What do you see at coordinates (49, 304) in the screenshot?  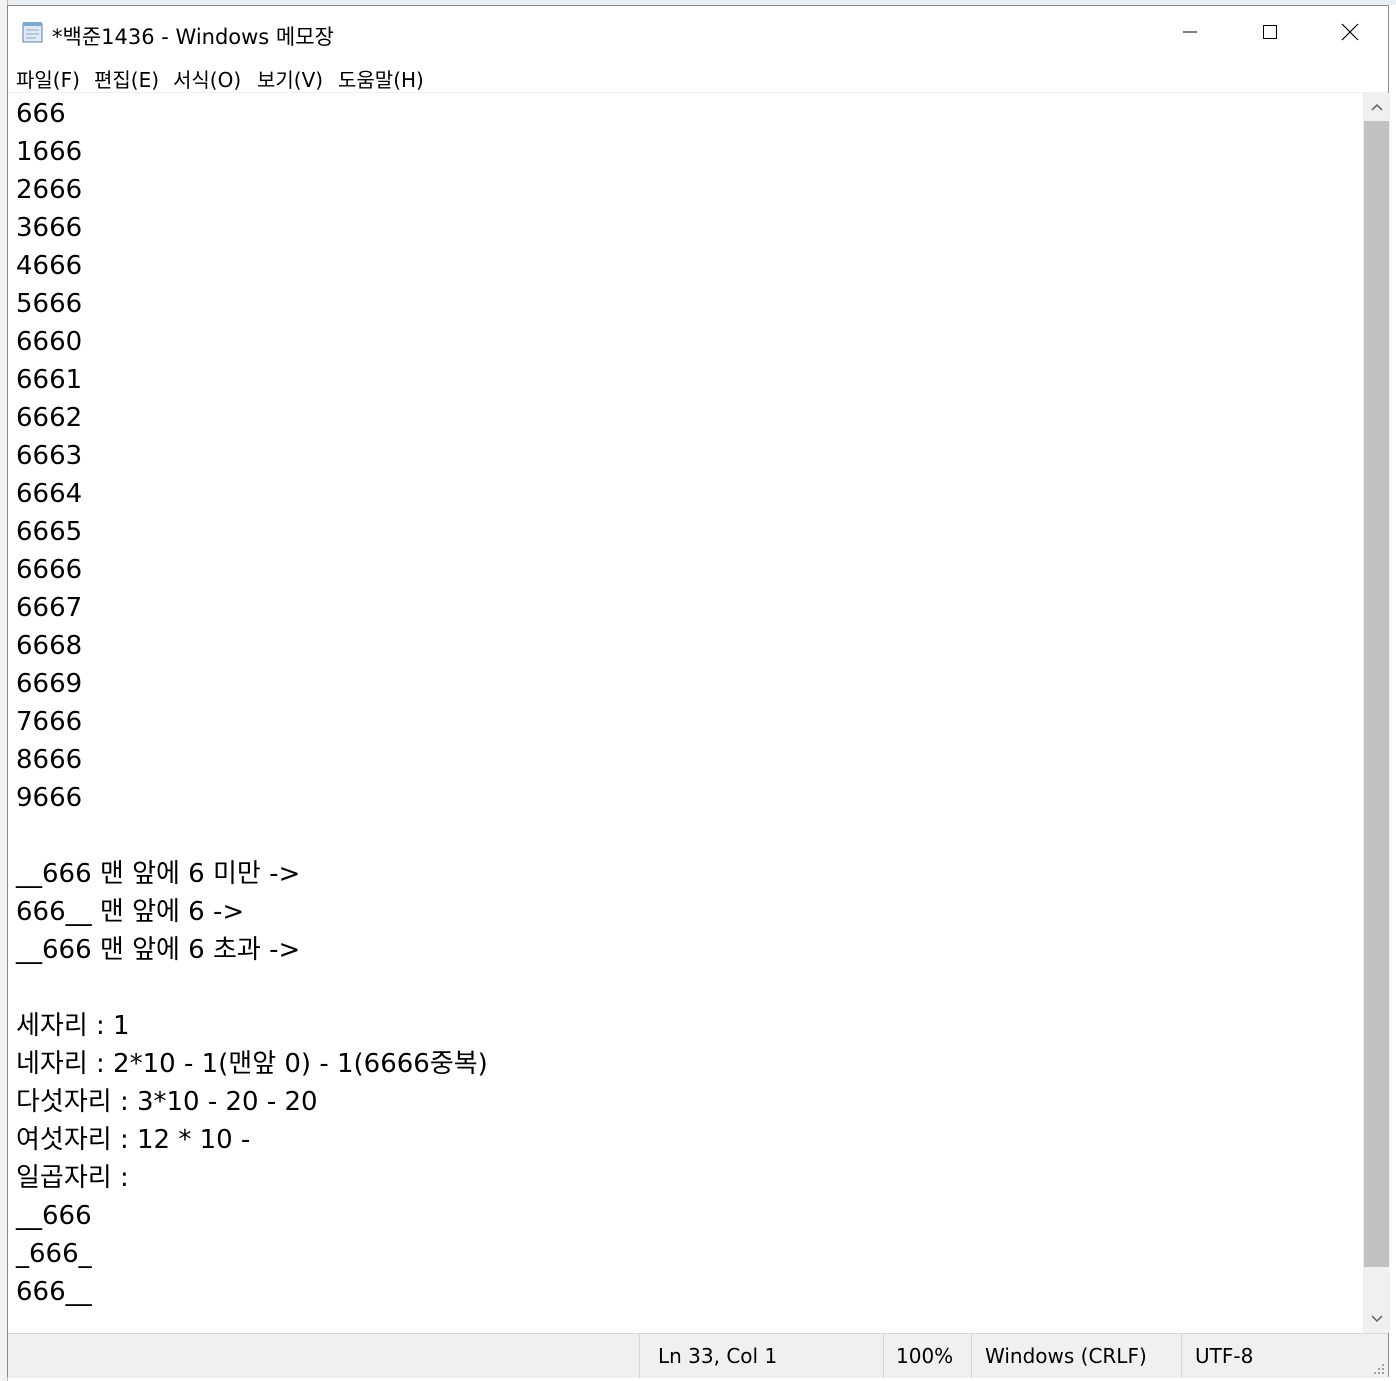 I see `editor-line: 5666` at bounding box center [49, 304].